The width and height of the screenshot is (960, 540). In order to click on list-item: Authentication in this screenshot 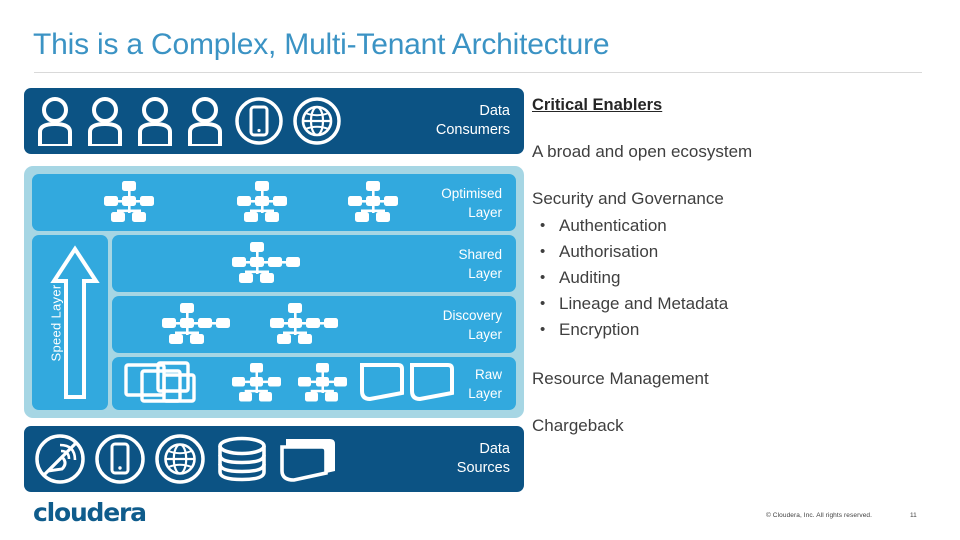, I will do `click(732, 226)`.